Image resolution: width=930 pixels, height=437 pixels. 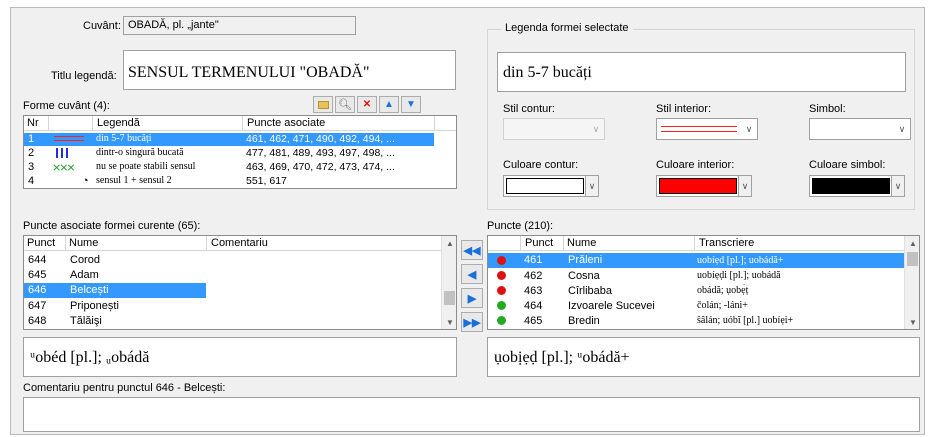 I want to click on move-up-button: ▲, so click(x=389, y=104).